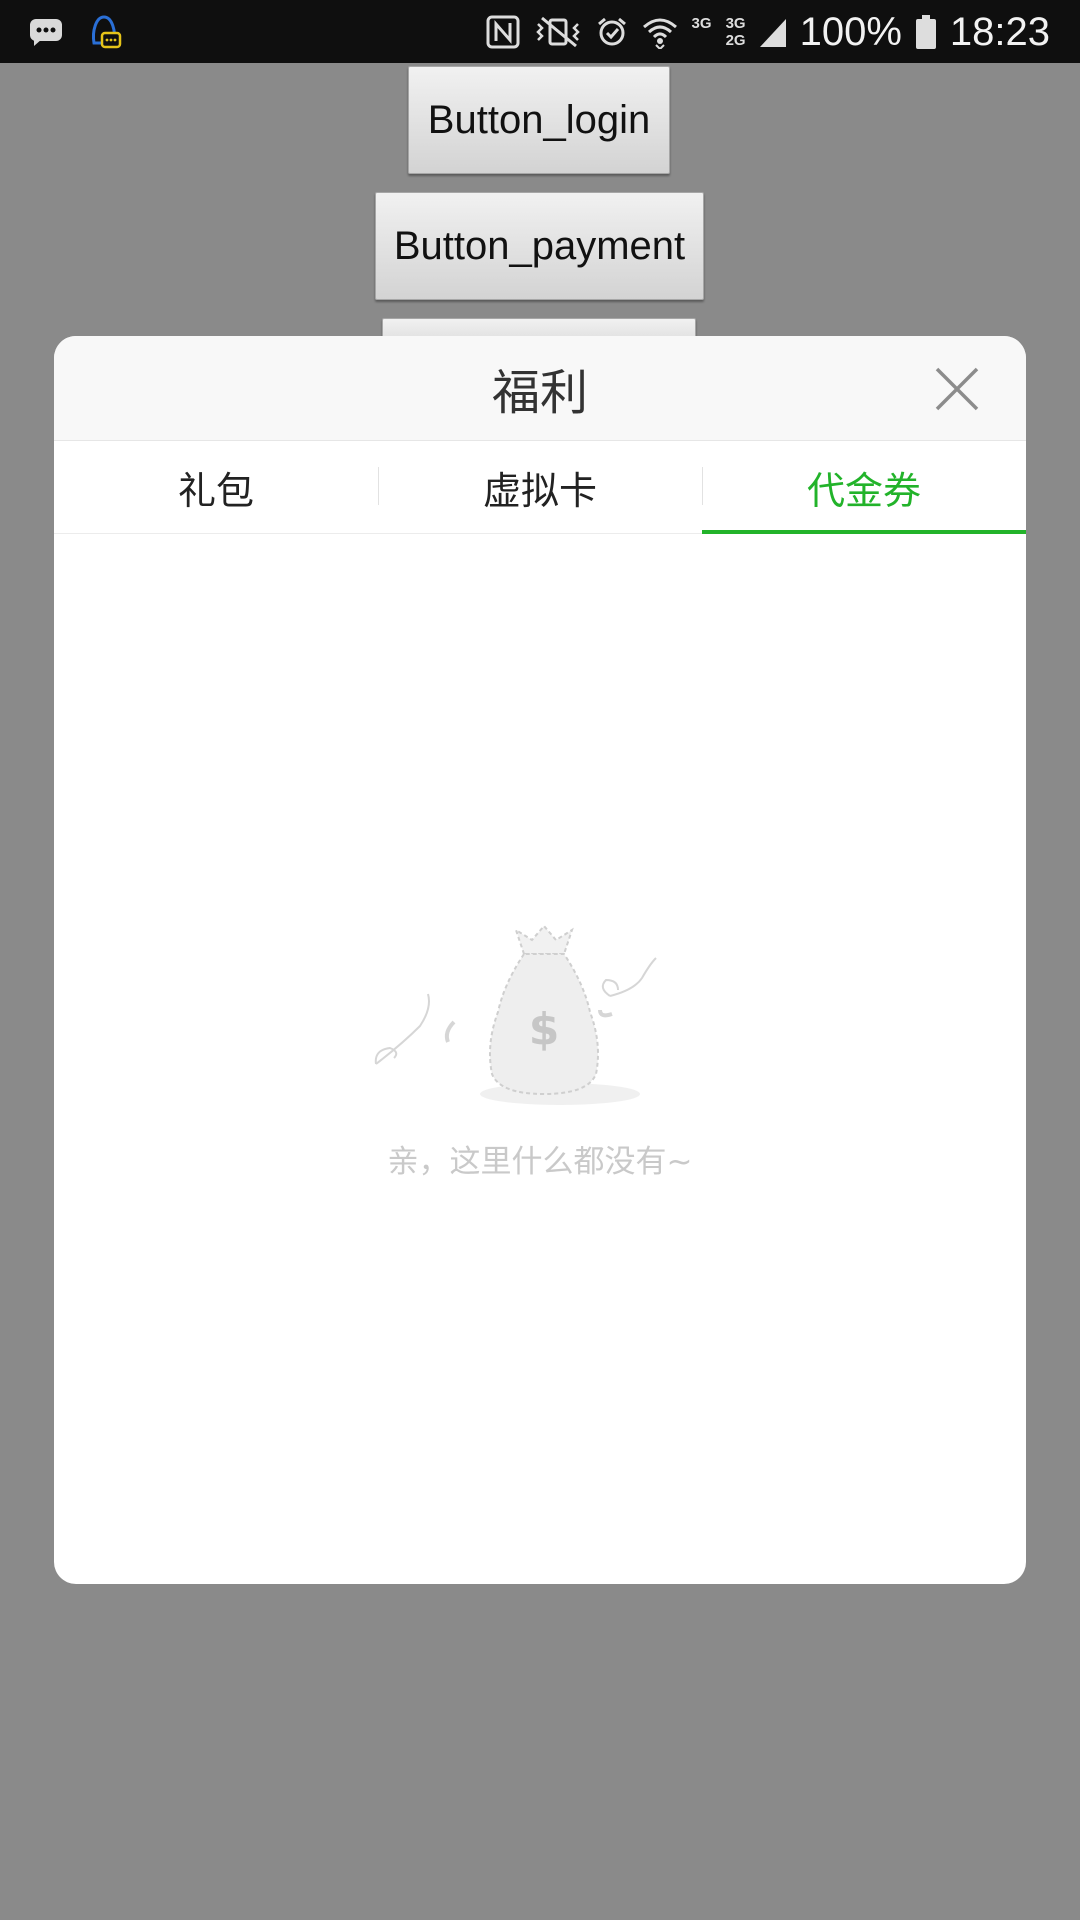 Image resolution: width=1080 pixels, height=1920 pixels. What do you see at coordinates (925, 31) in the screenshot?
I see `battery-icon` at bounding box center [925, 31].